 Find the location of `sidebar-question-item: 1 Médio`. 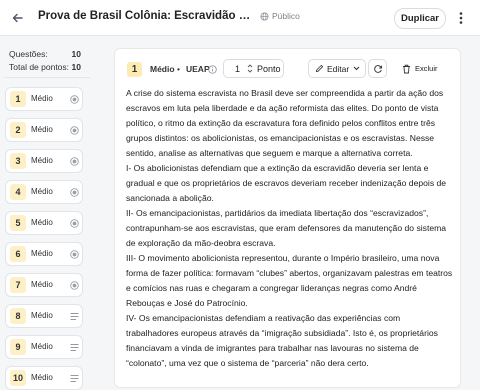

sidebar-question-item: 1 Médio is located at coordinates (44, 99).